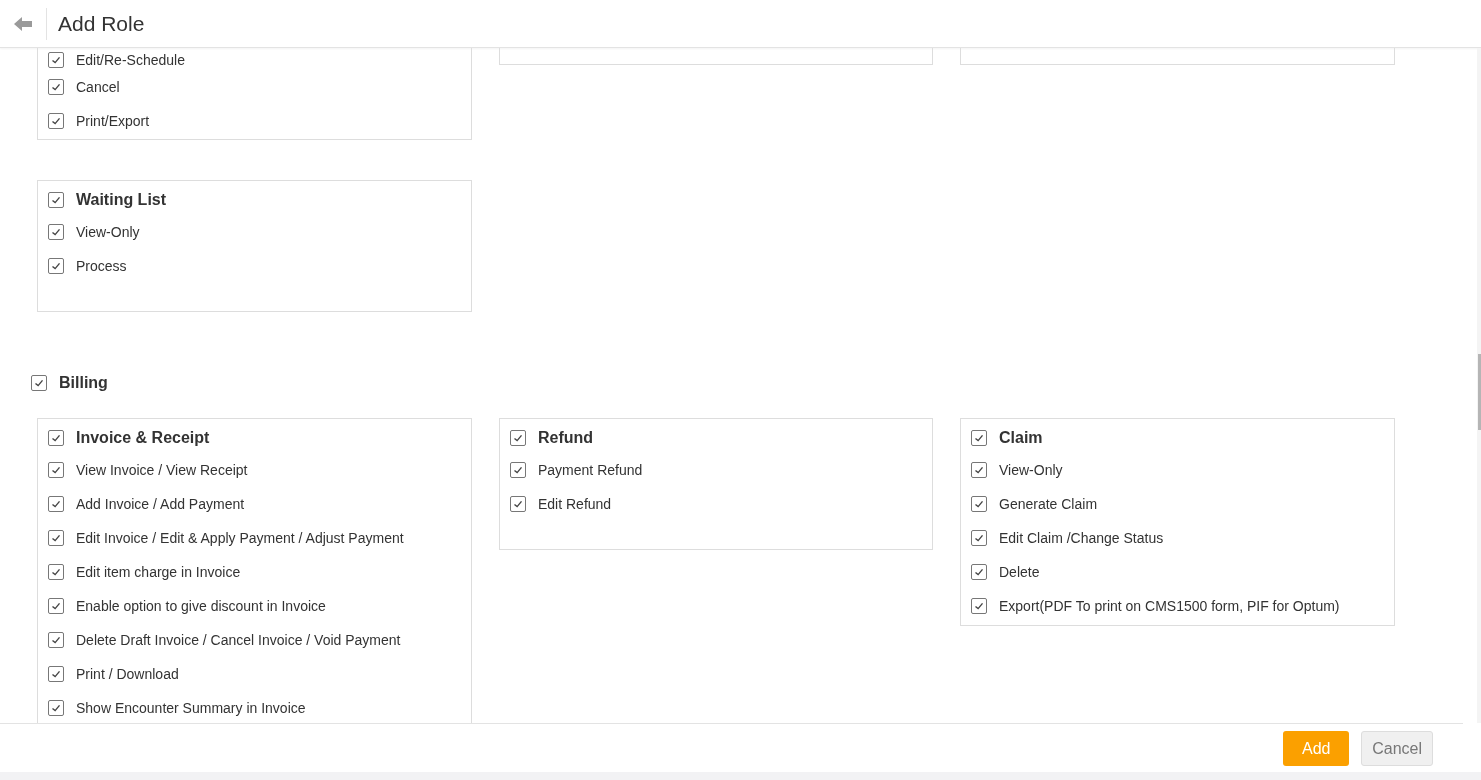 The width and height of the screenshot is (1481, 780). Describe the element at coordinates (1316, 748) in the screenshot. I see `add-button: Add` at that location.